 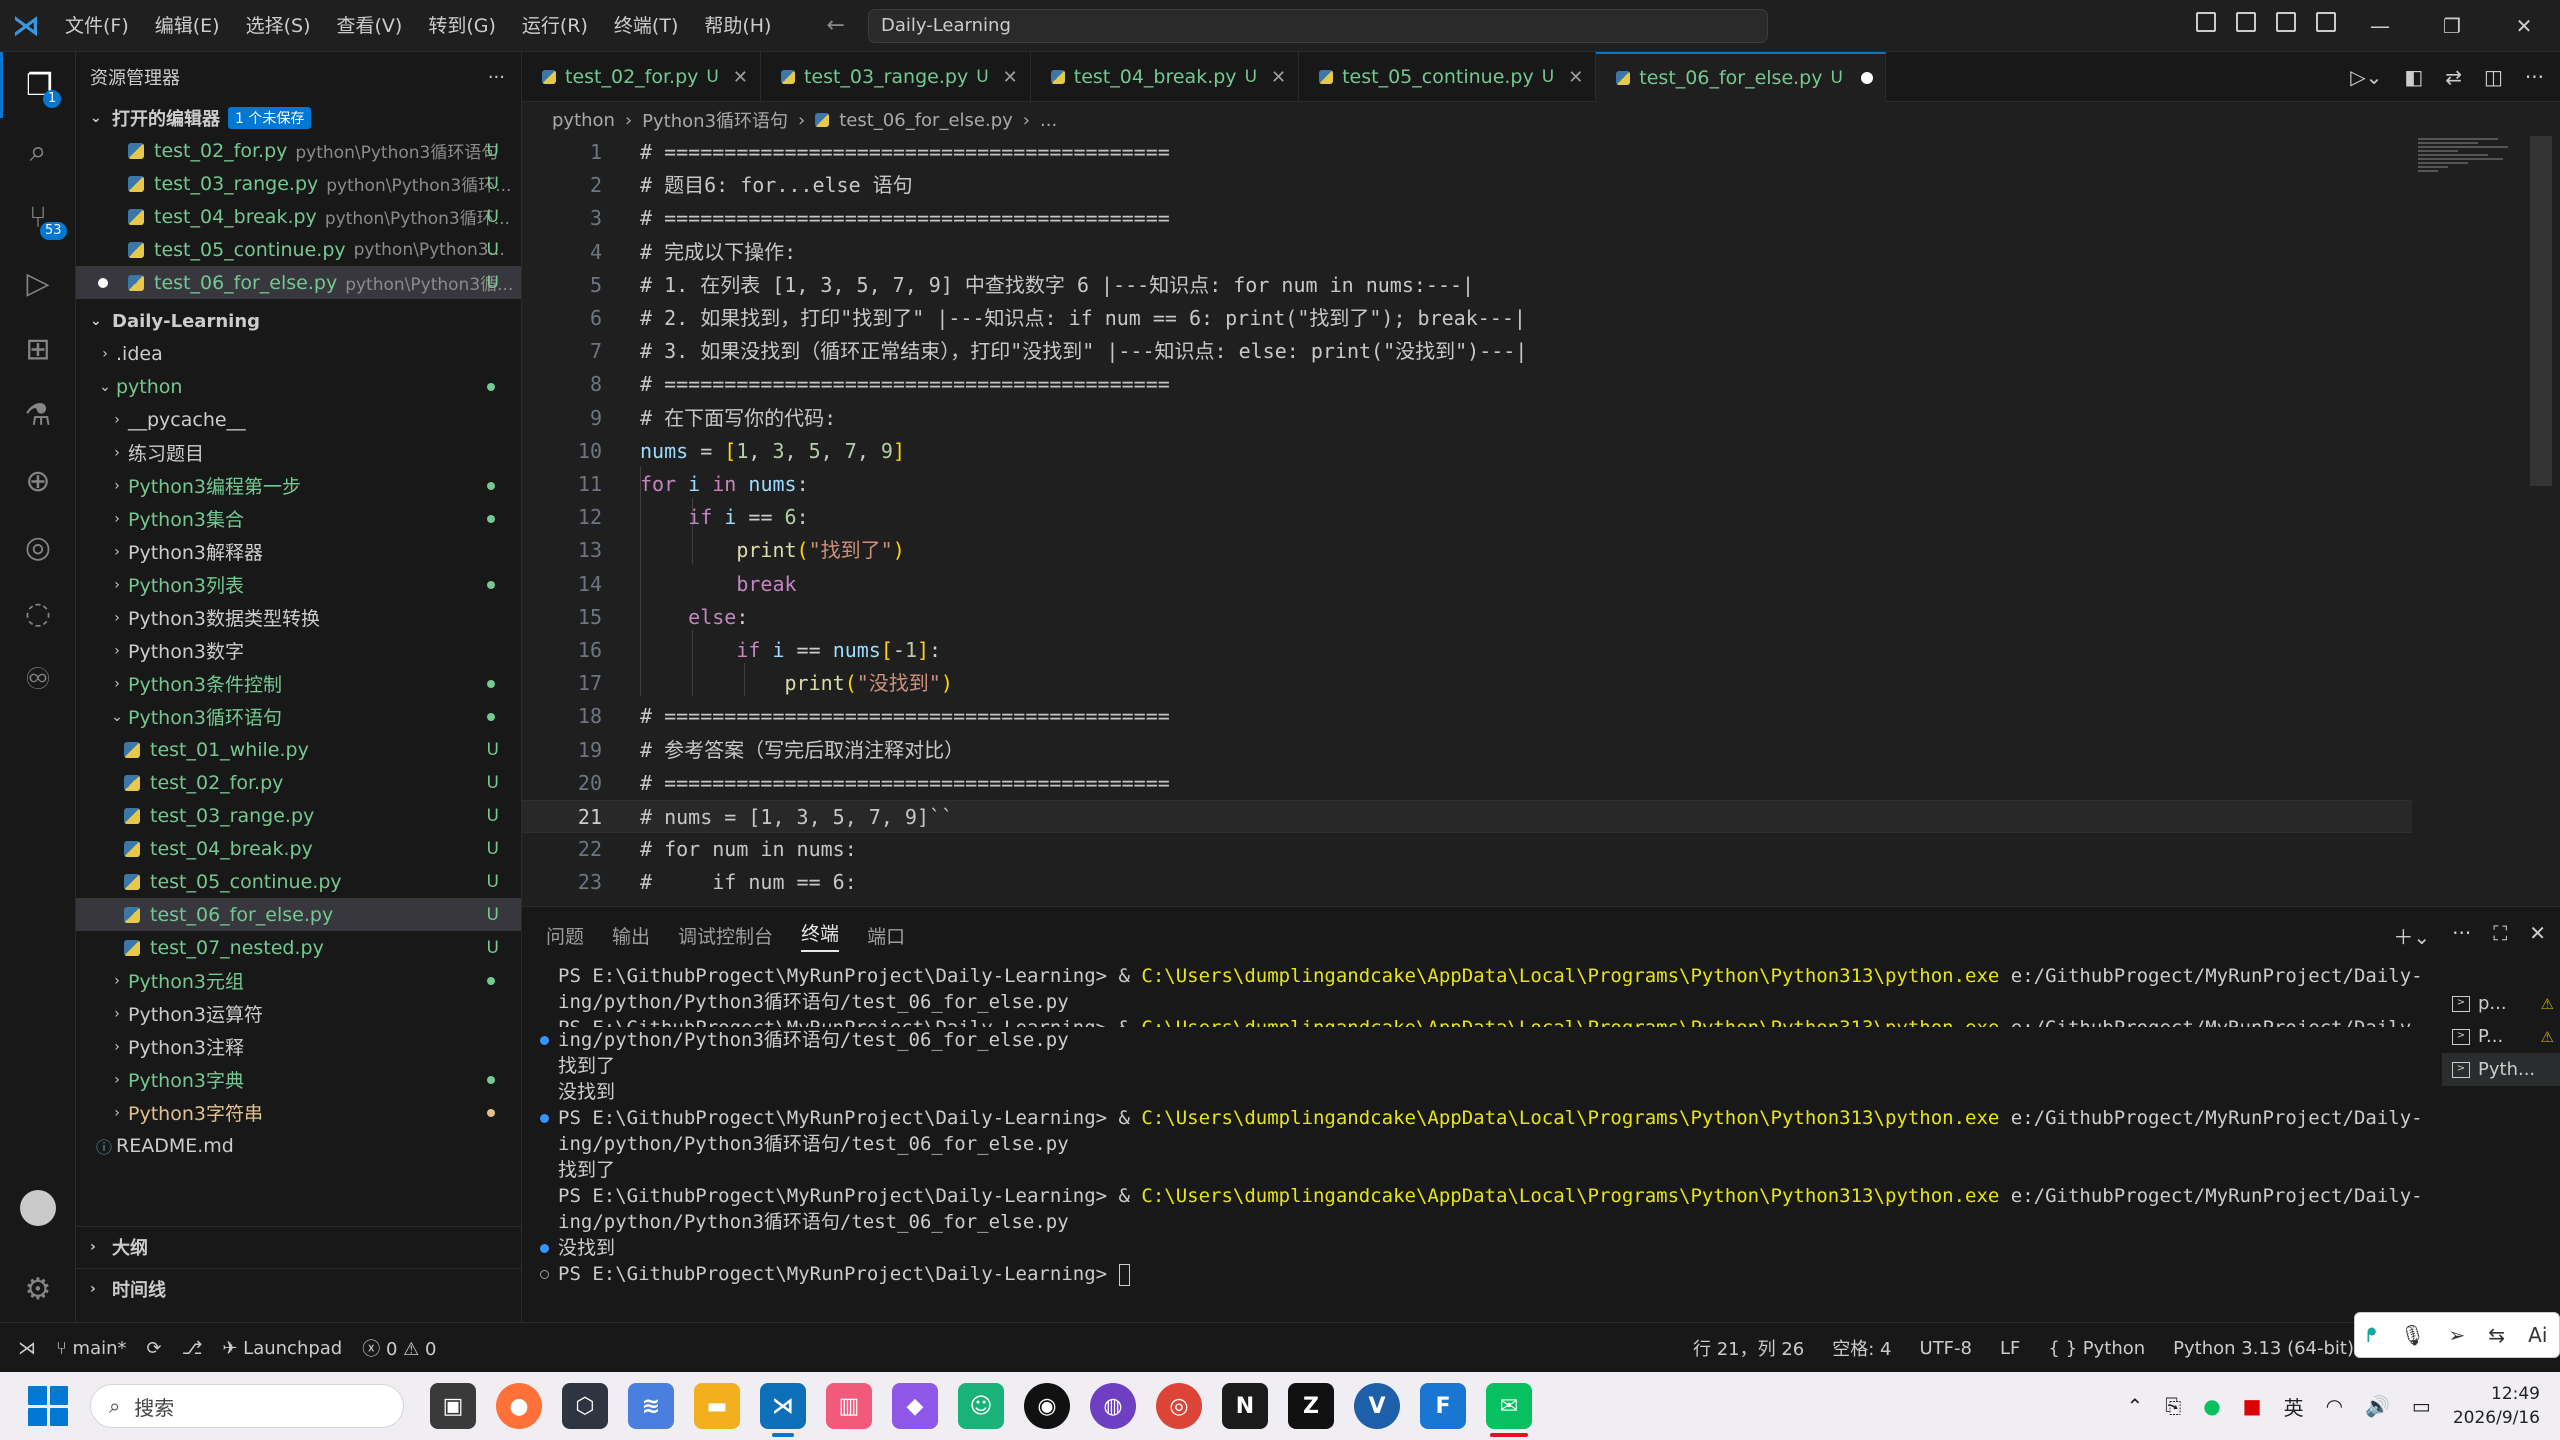 What do you see at coordinates (1467, 882) in the screenshot?
I see `code-line: 23 # if num == 6:` at bounding box center [1467, 882].